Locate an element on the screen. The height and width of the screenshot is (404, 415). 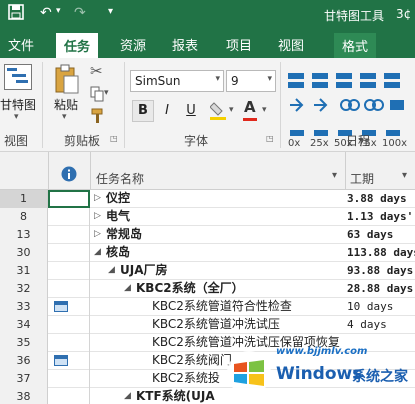
pct-0-icon is located at coordinates (297, 133).